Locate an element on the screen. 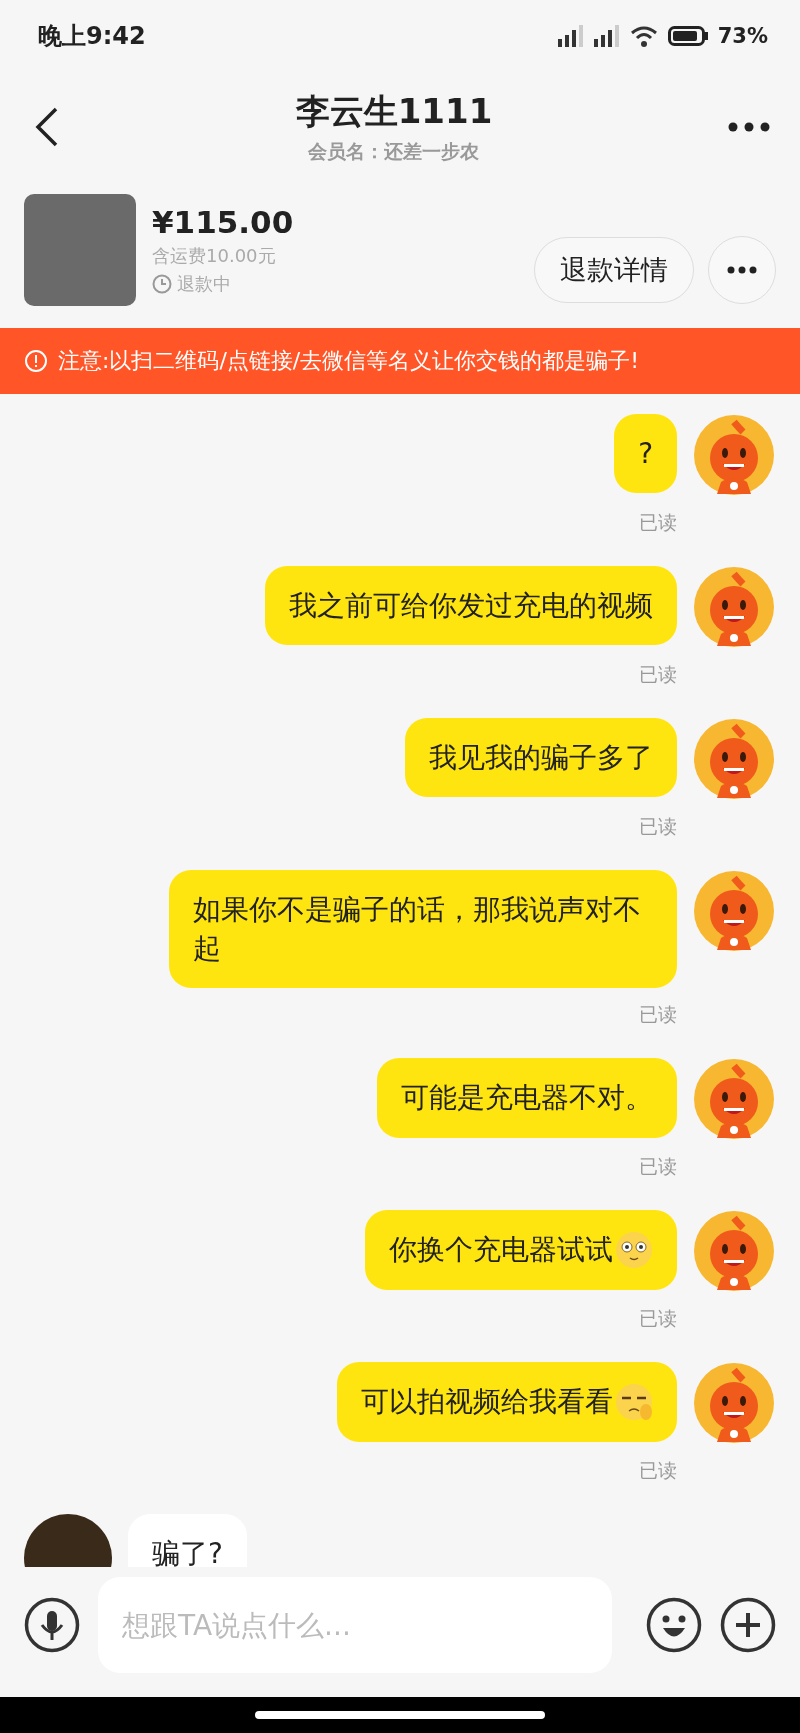 The height and width of the screenshot is (1733, 800). back-icon is located at coordinates (47, 127).